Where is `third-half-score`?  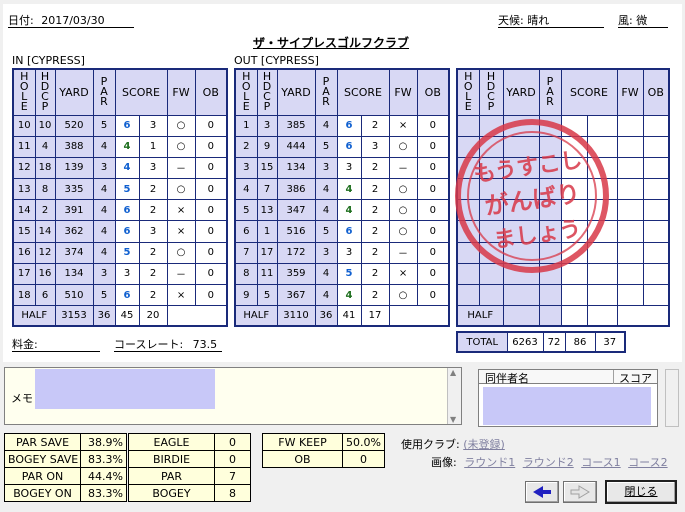
third-half-score is located at coordinates (574, 316).